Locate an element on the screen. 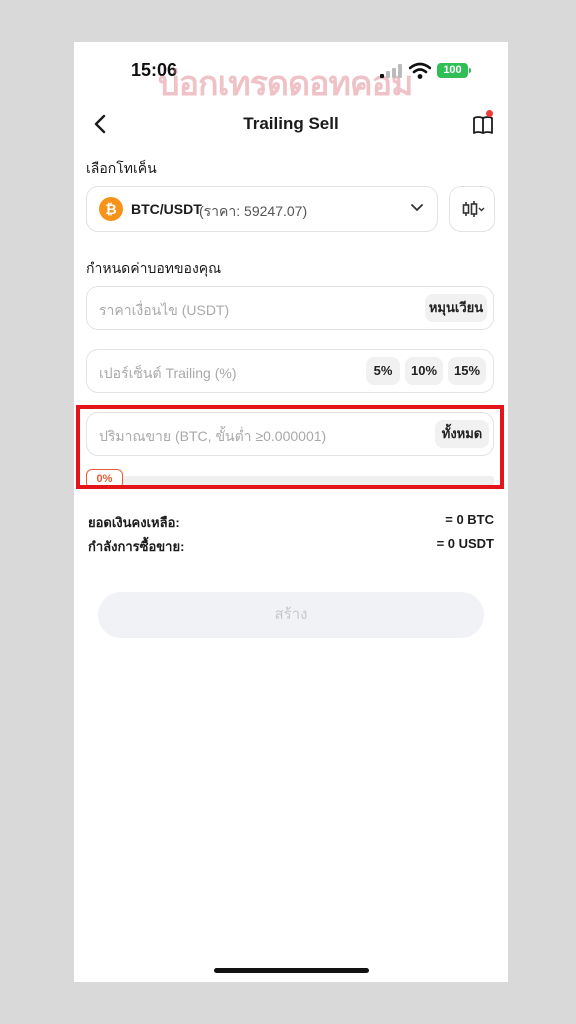 This screenshot has width=576, height=1024. token-section-label: เลือกโทเค็น is located at coordinates (121, 168).